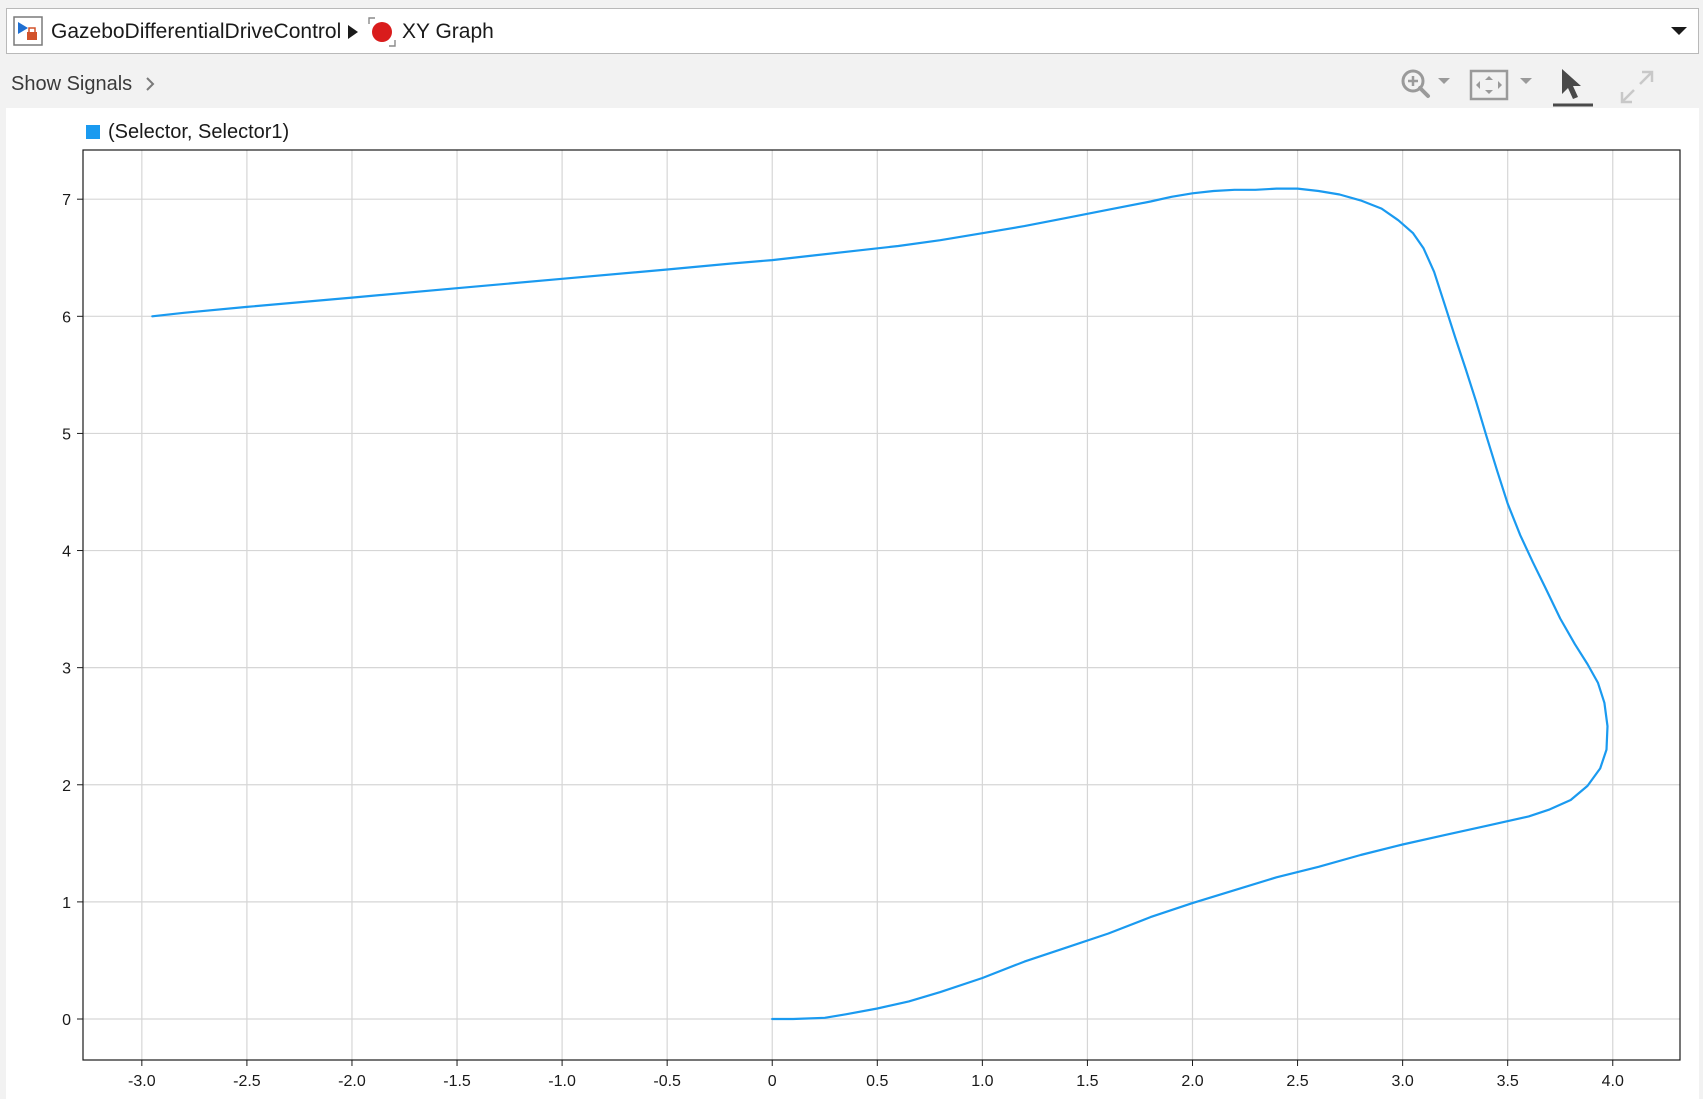  I want to click on x-tick-label: 1.0, so click(982, 1081).